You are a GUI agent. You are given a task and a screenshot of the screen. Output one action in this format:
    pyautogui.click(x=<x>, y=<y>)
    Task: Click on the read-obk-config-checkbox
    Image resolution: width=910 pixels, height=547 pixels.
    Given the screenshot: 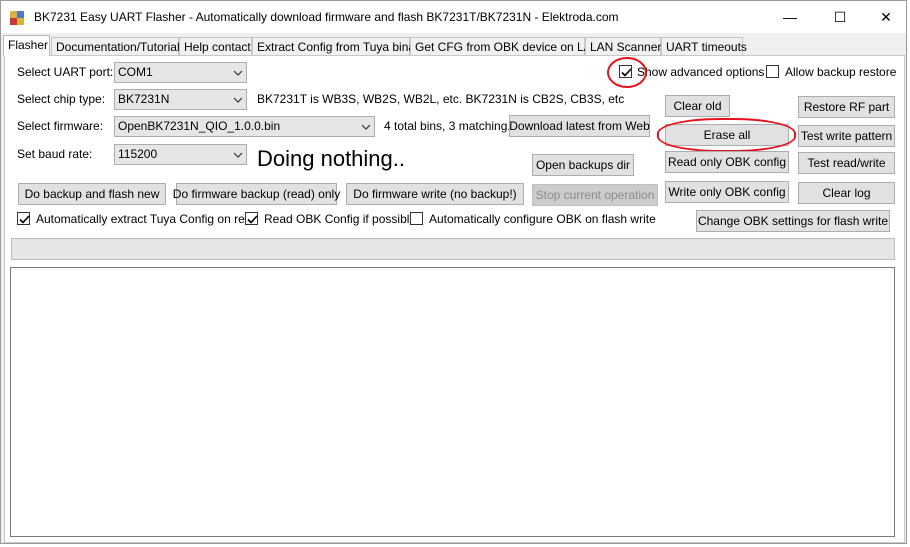 What is the action you would take?
    pyautogui.click(x=251, y=218)
    